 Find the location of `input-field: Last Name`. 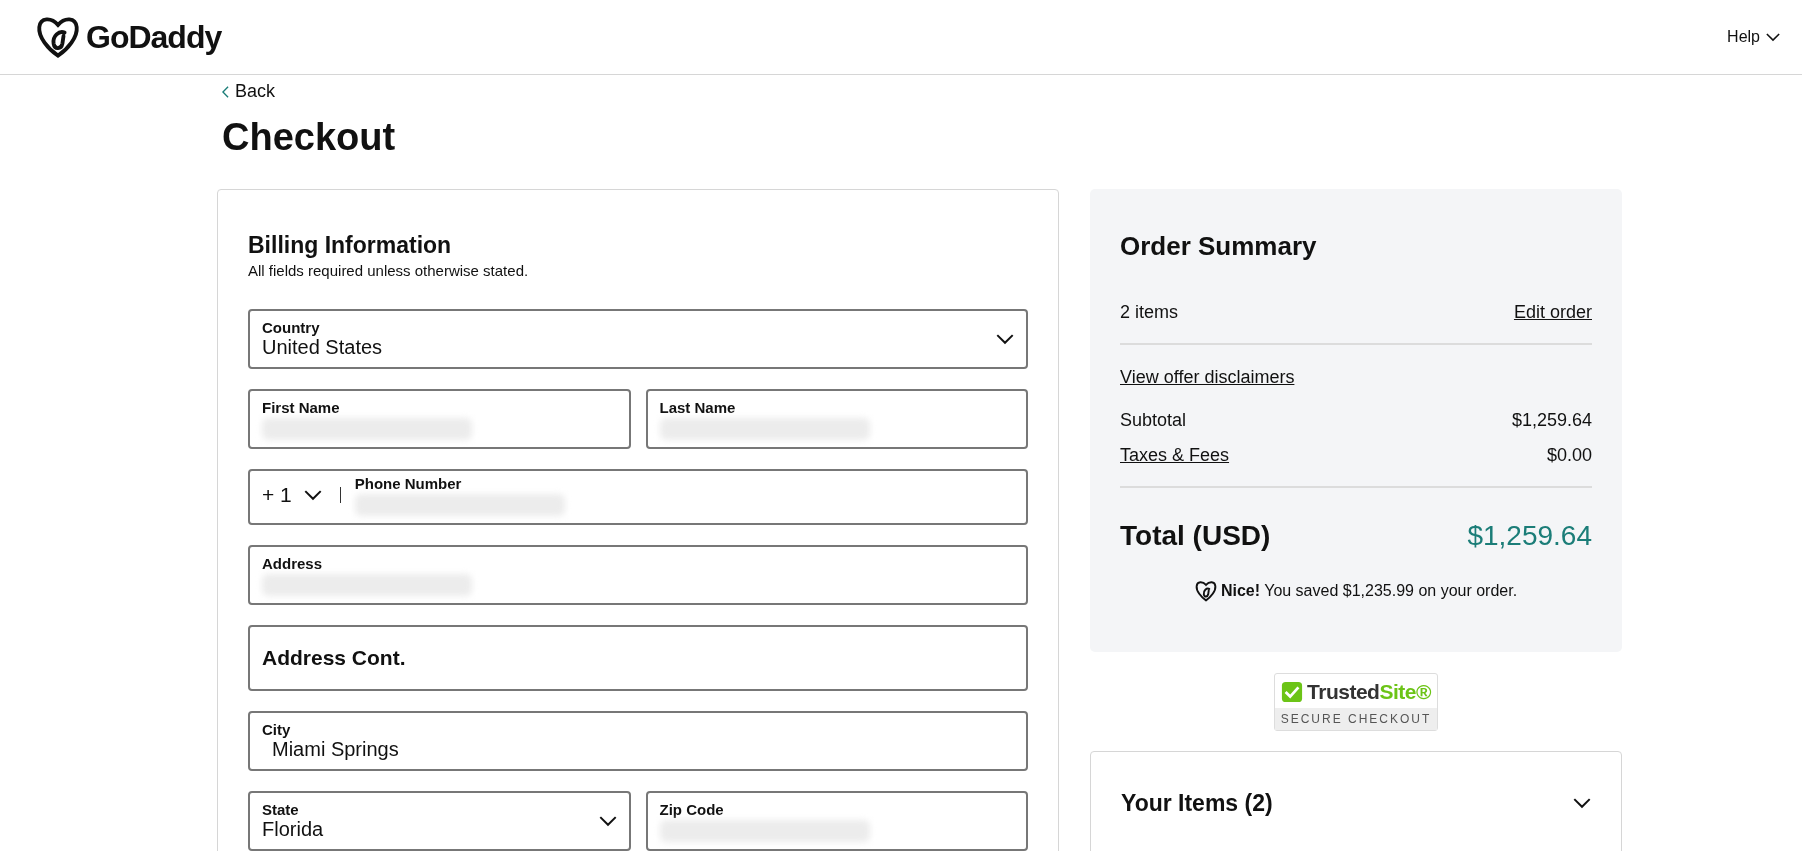

input-field: Last Name is located at coordinates (836, 419).